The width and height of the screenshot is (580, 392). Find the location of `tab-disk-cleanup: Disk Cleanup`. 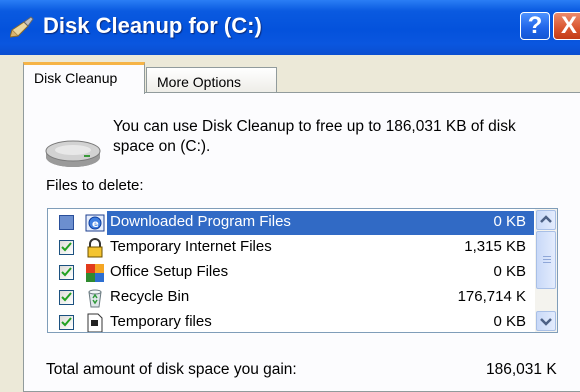

tab-disk-cleanup: Disk Cleanup is located at coordinates (84, 78).